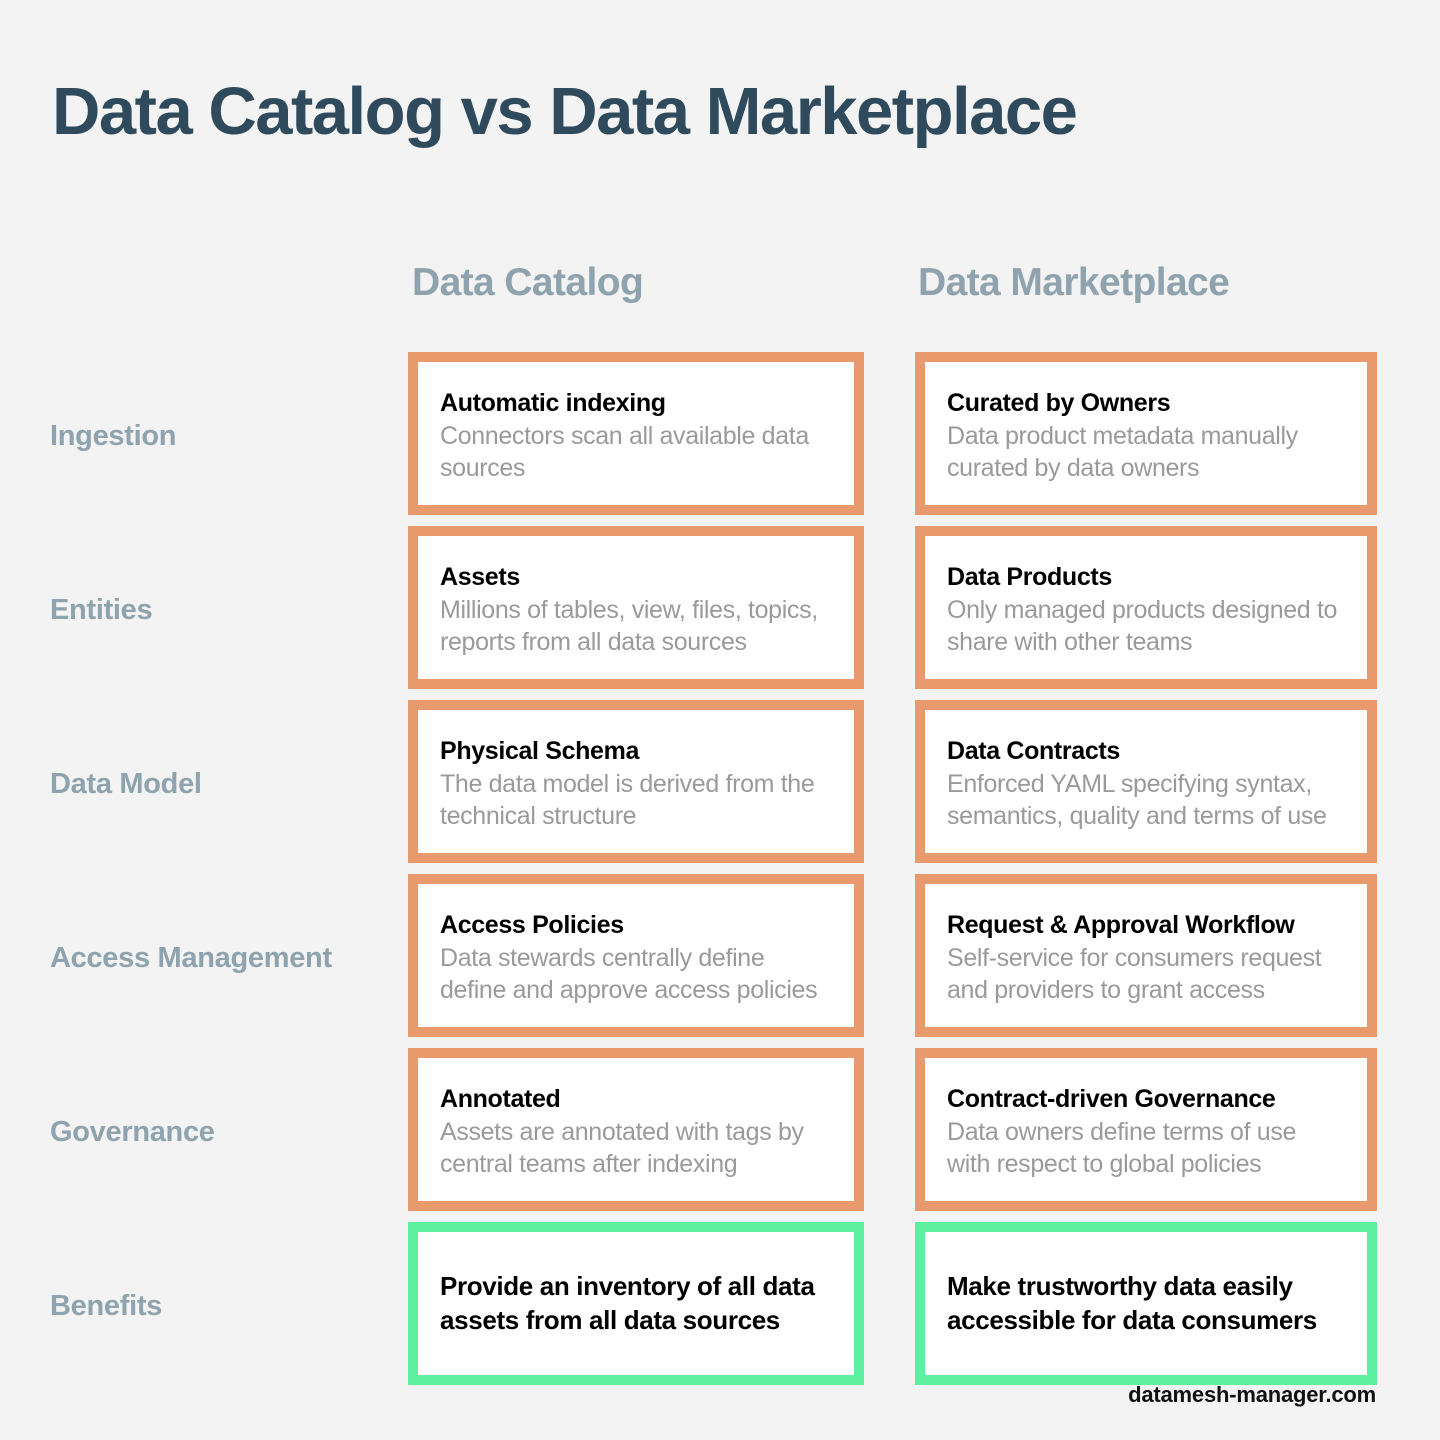  Describe the element at coordinates (1252, 1394) in the screenshot. I see `footer-source-label: datamesh-manager.com` at that location.